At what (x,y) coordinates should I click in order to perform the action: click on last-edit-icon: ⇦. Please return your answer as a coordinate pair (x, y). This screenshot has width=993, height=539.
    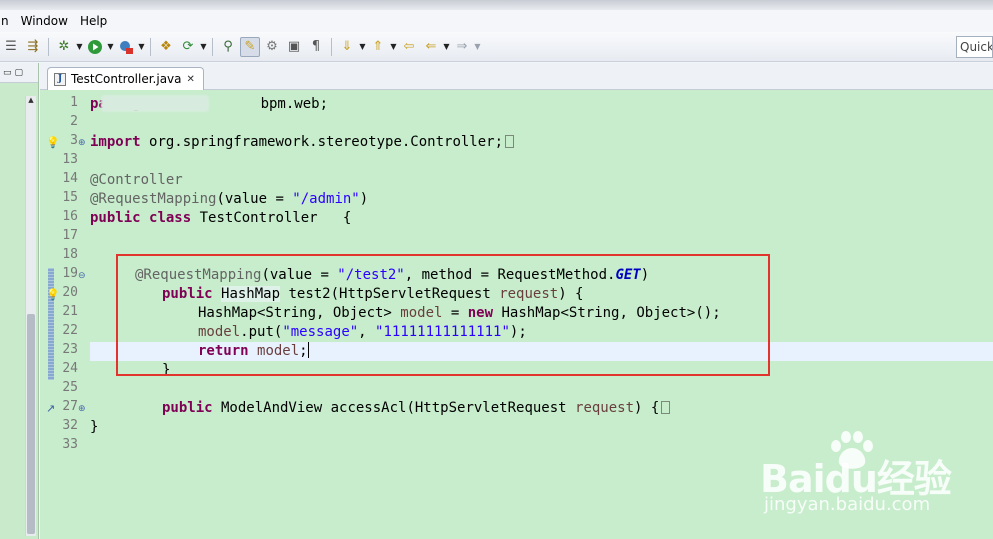
    Looking at the image, I should click on (409, 47).